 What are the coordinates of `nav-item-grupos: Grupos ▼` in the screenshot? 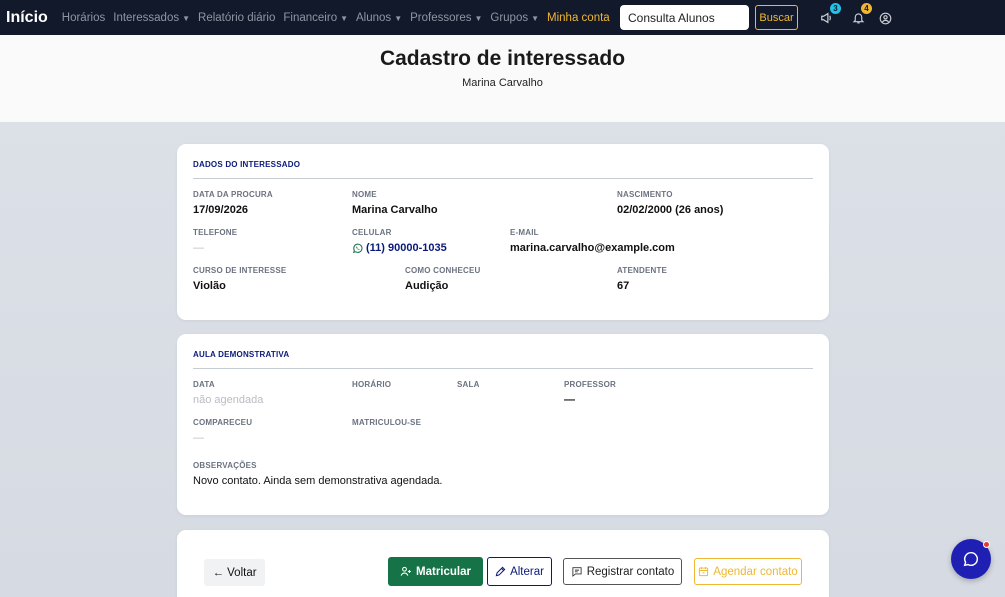 It's located at (514, 18).